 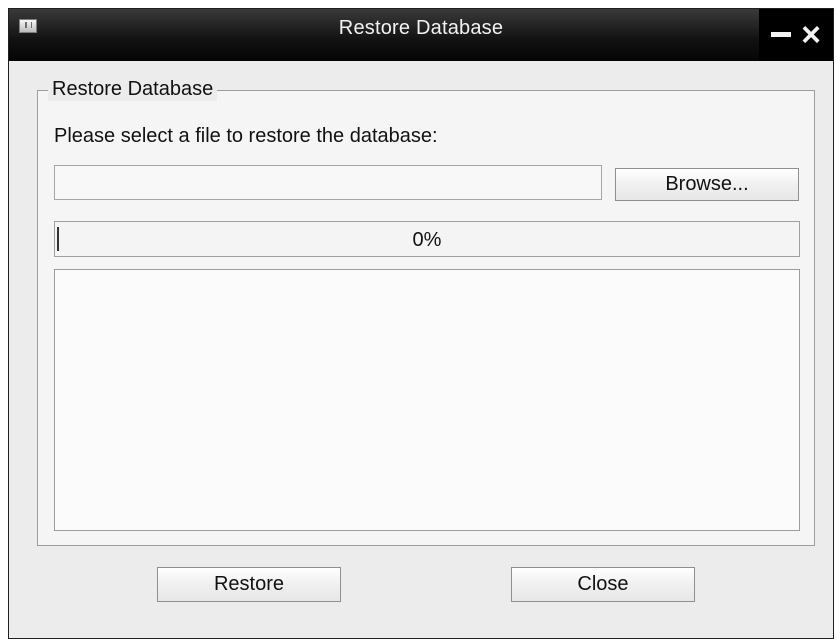 I want to click on restore-progress-bar: 0%, so click(x=427, y=239).